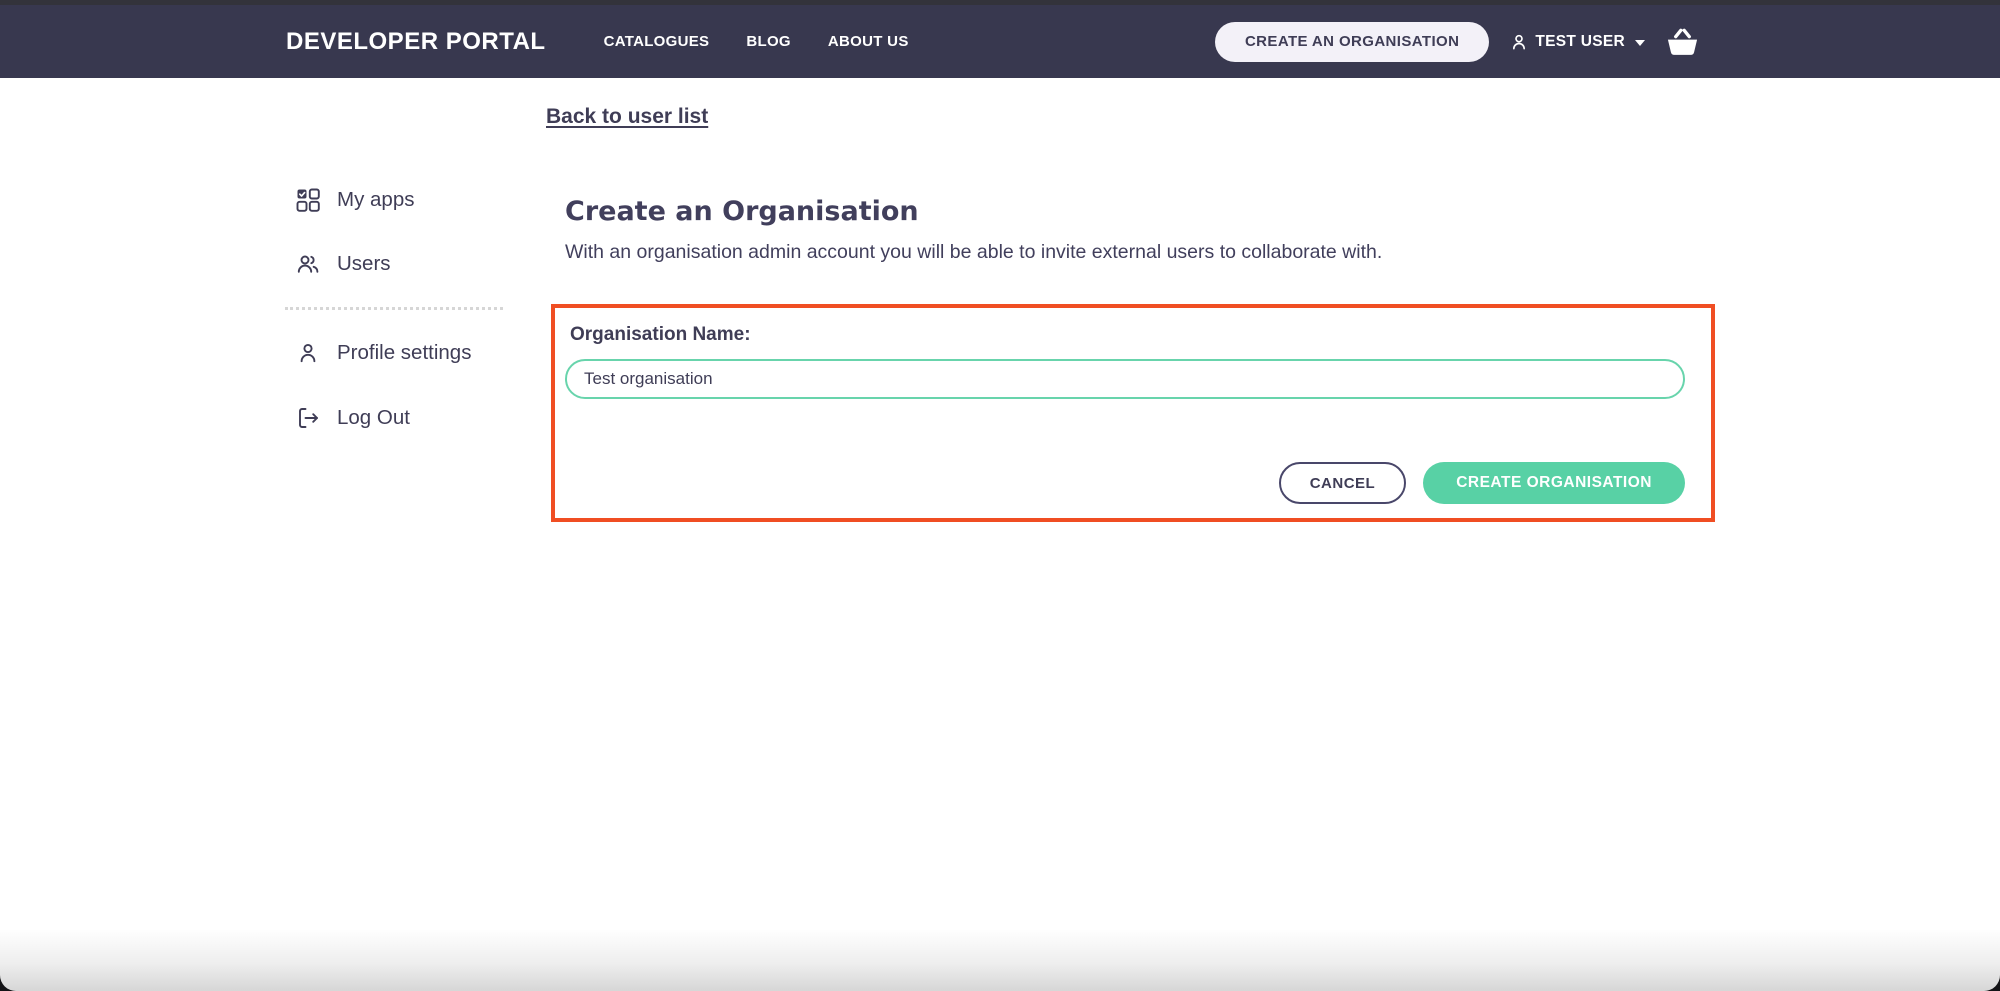 The height and width of the screenshot is (991, 2000). I want to click on users-icon, so click(308, 264).